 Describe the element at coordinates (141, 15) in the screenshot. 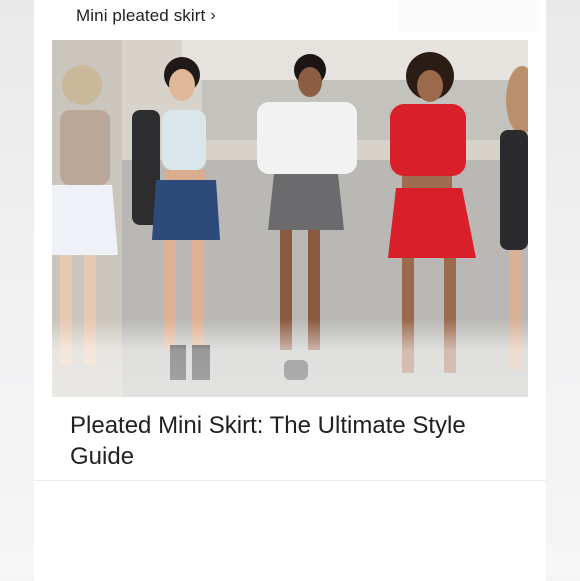

I see `category-link-label: Mini pleated skirt` at that location.